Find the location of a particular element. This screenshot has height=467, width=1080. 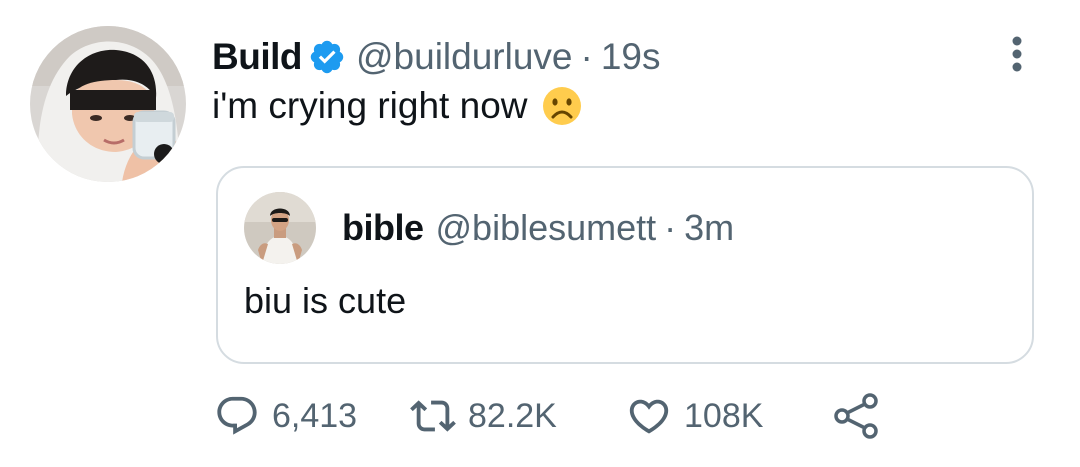

reply-icon is located at coordinates (237, 416).